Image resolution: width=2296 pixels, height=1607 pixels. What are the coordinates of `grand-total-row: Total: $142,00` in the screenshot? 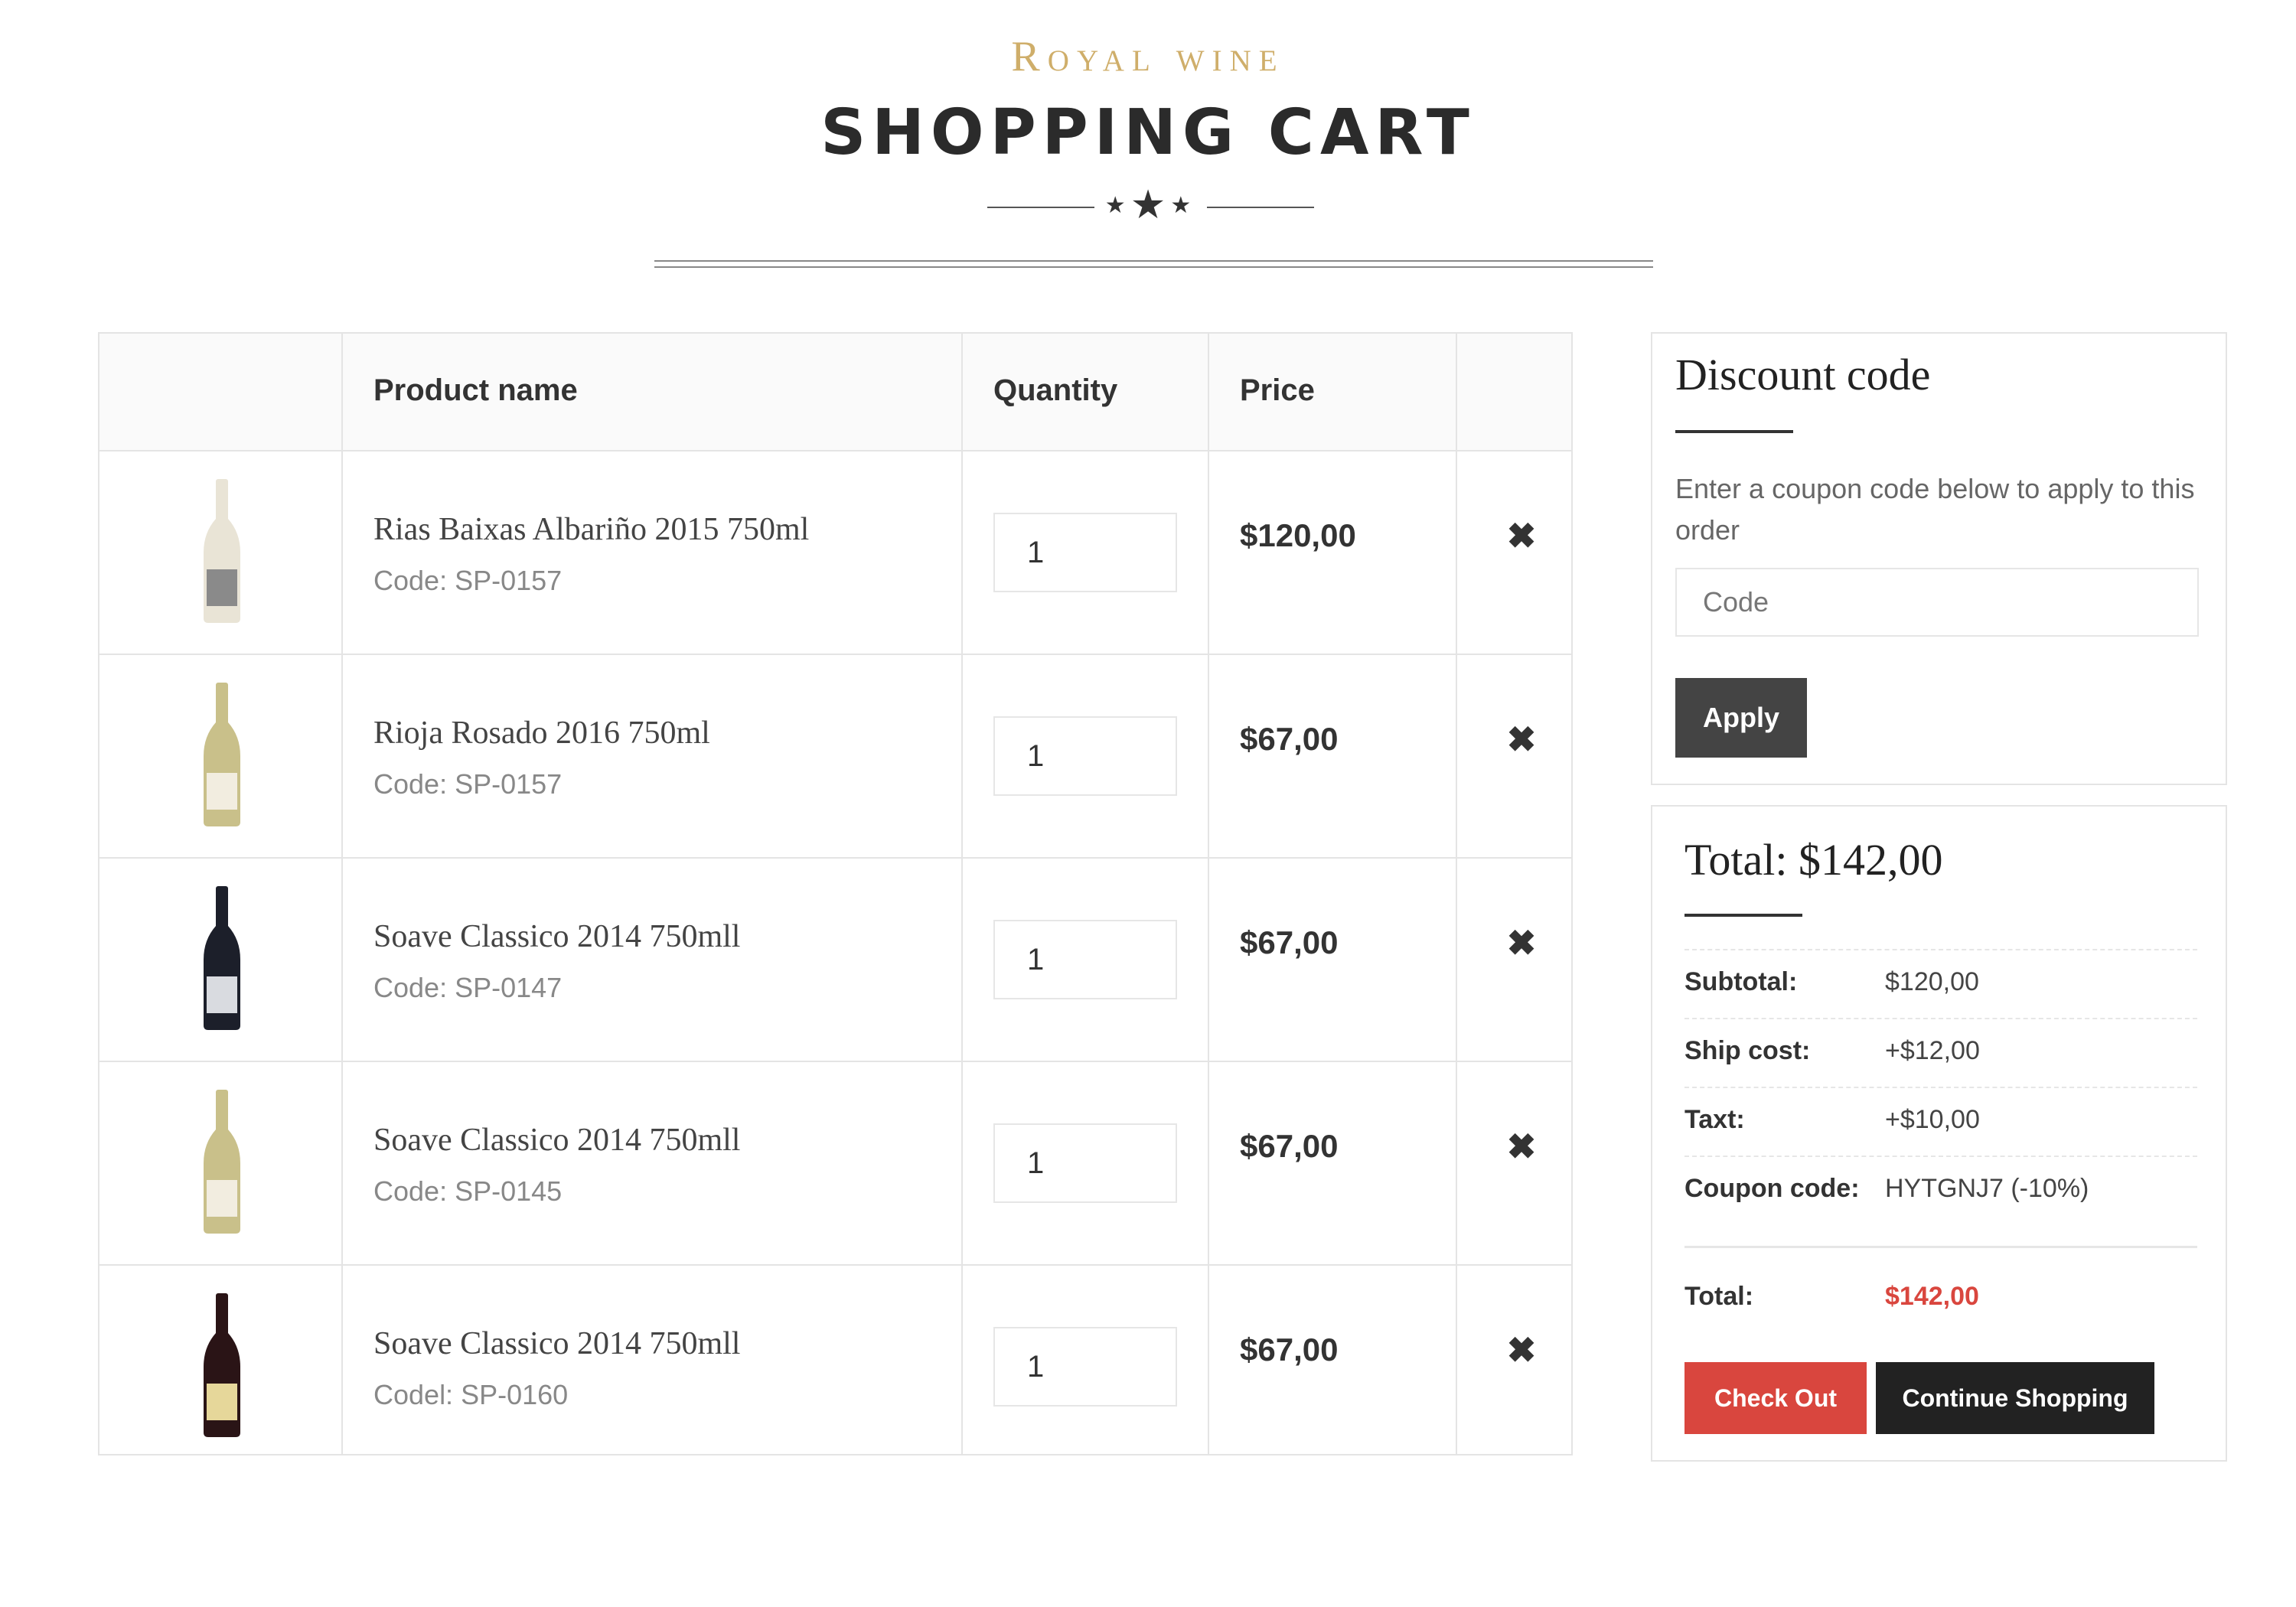 It's located at (1940, 1280).